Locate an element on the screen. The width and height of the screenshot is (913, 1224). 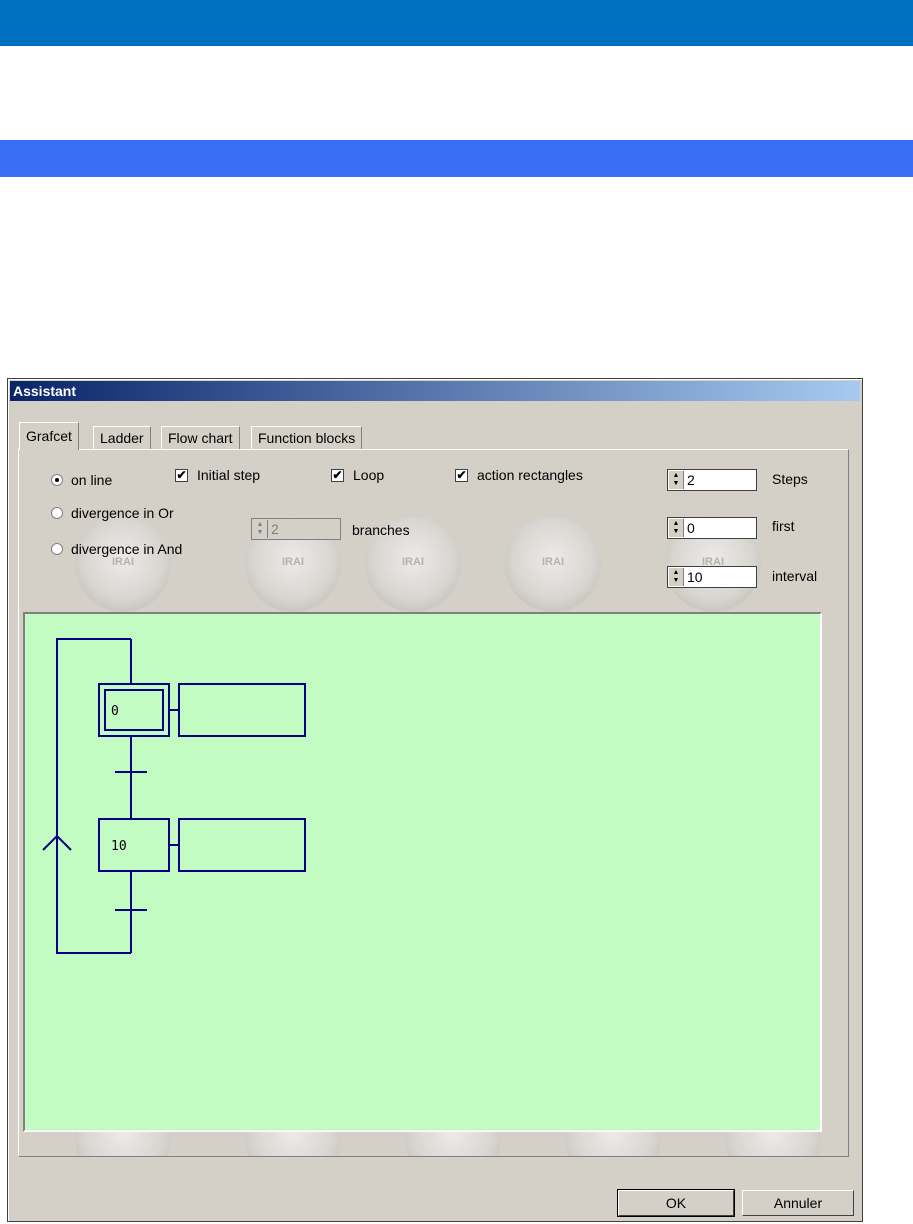
checkbox-label: Initial step is located at coordinates (229, 475).